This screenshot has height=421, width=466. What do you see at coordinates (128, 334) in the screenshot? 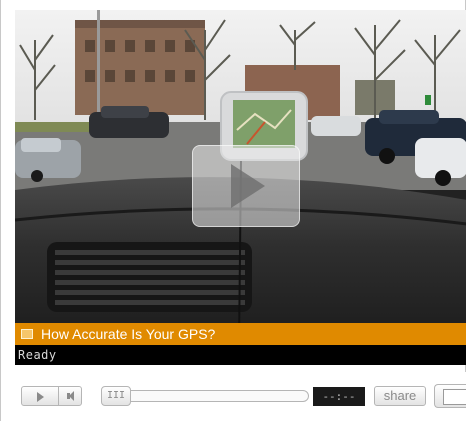
I see `video-title: How Accurate Is Your GPS?` at bounding box center [128, 334].